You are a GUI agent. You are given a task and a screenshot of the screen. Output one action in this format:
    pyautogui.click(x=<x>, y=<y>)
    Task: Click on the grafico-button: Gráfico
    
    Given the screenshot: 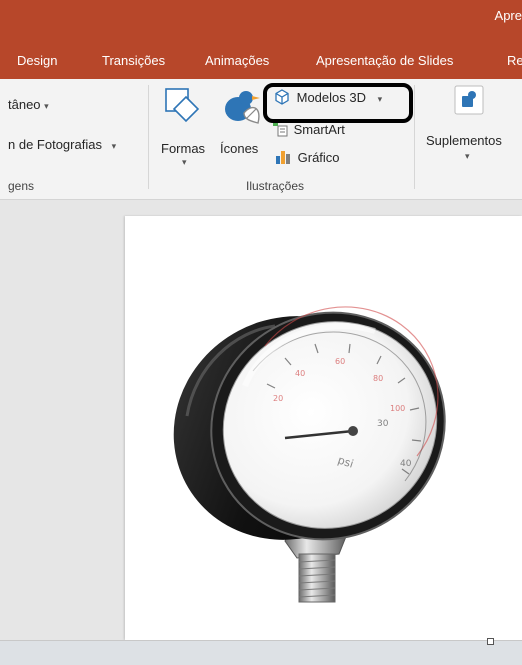 What is the action you would take?
    pyautogui.click(x=307, y=157)
    